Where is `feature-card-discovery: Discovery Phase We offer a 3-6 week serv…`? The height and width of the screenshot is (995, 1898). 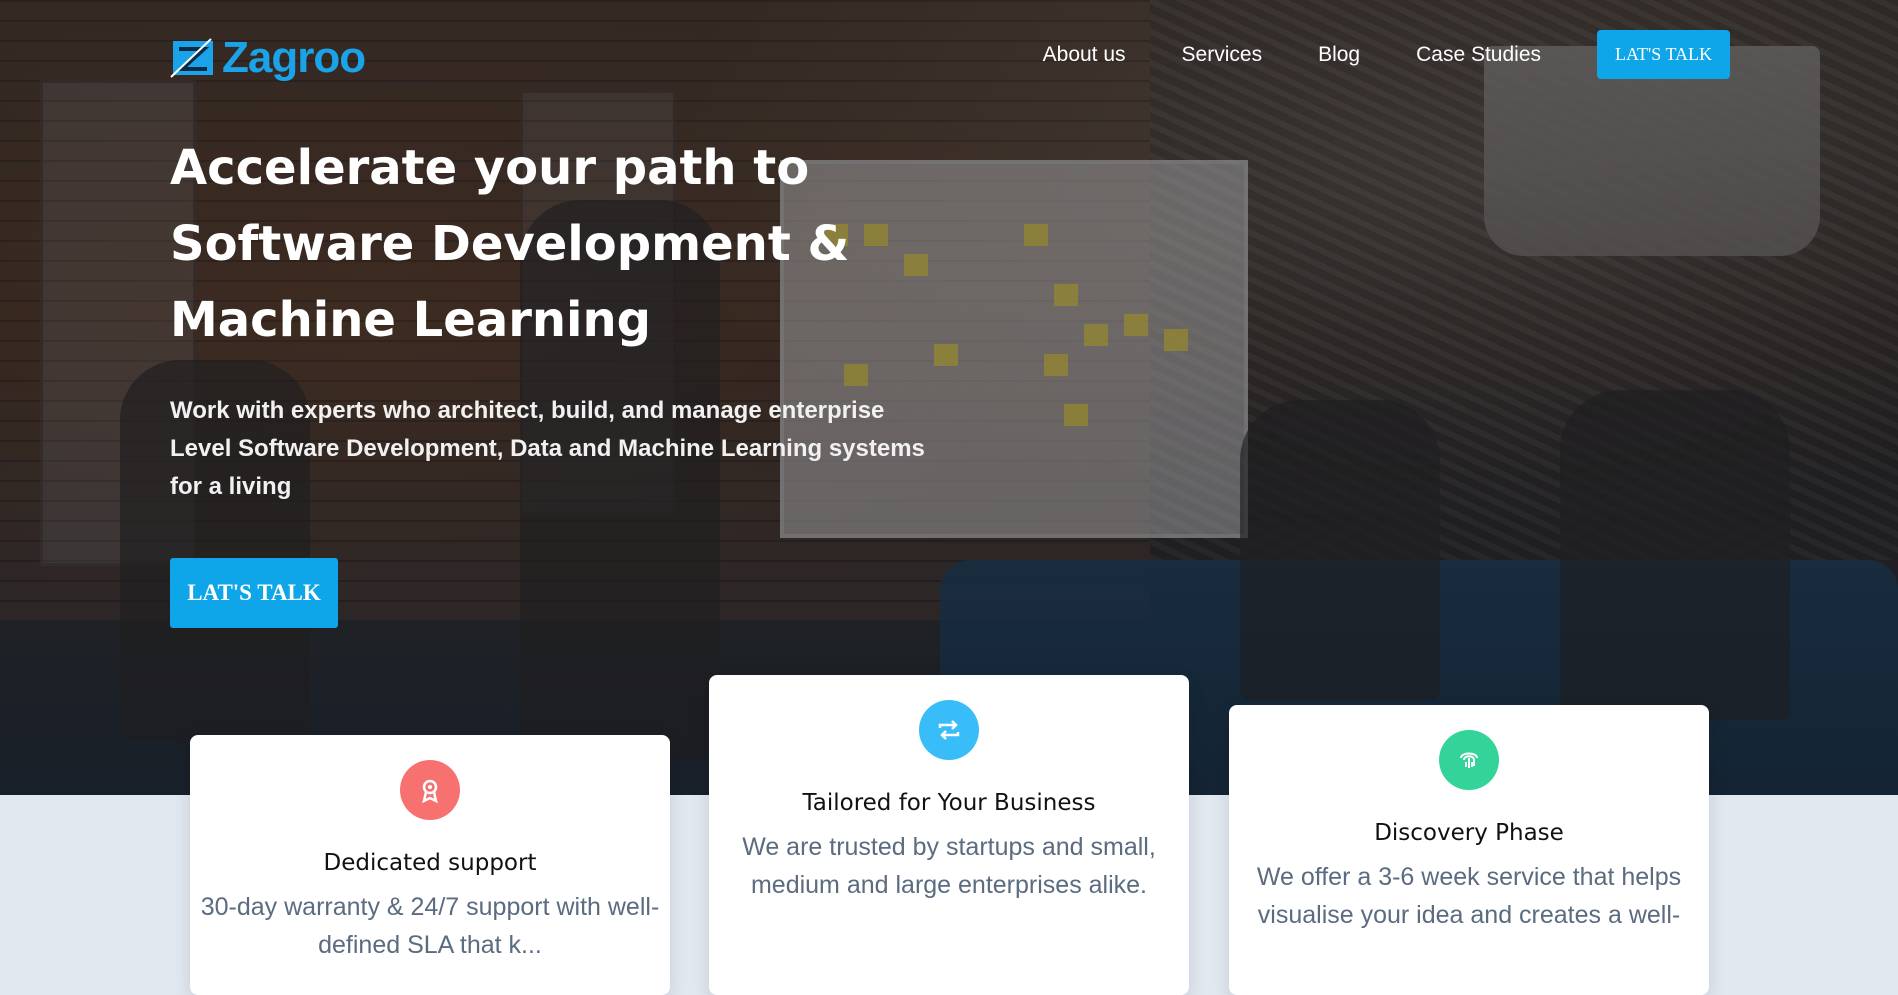
feature-card-discovery: Discovery Phase We offer a 3-6 week serv… is located at coordinates (1469, 850).